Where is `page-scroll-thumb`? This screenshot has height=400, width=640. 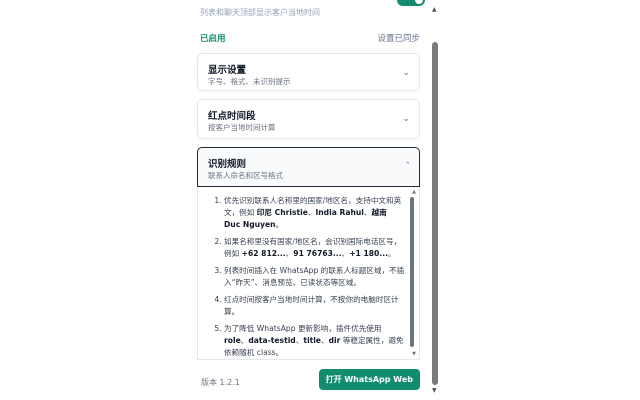
page-scroll-thumb is located at coordinates (435, 213).